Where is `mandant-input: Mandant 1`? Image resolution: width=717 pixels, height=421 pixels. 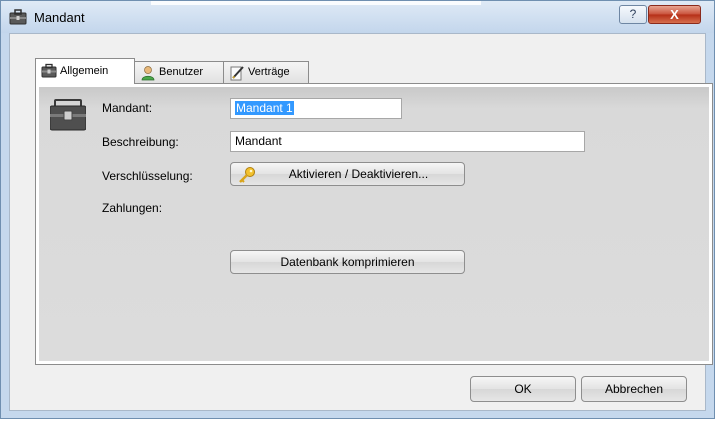 mandant-input: Mandant 1 is located at coordinates (316, 108).